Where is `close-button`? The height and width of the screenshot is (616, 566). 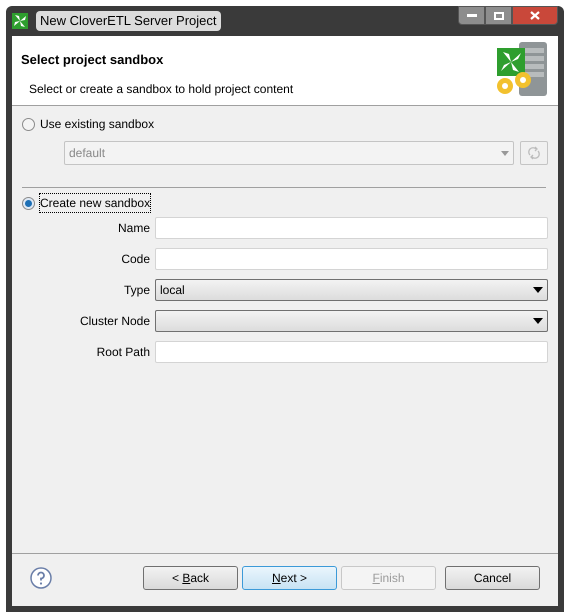 close-button is located at coordinates (535, 15).